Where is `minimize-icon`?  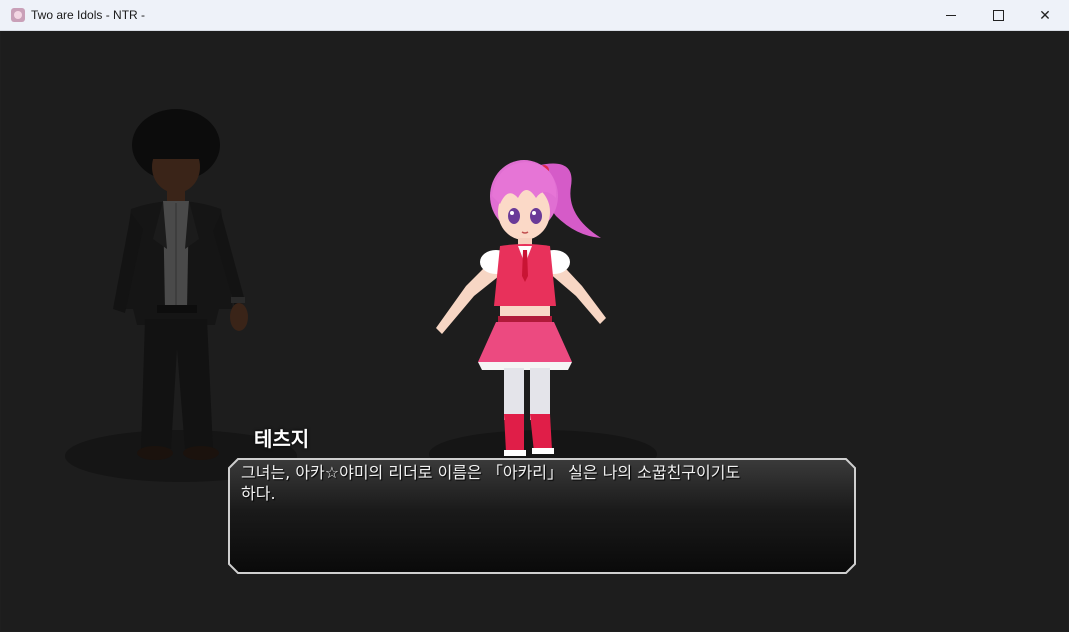
minimize-icon is located at coordinates (951, 15).